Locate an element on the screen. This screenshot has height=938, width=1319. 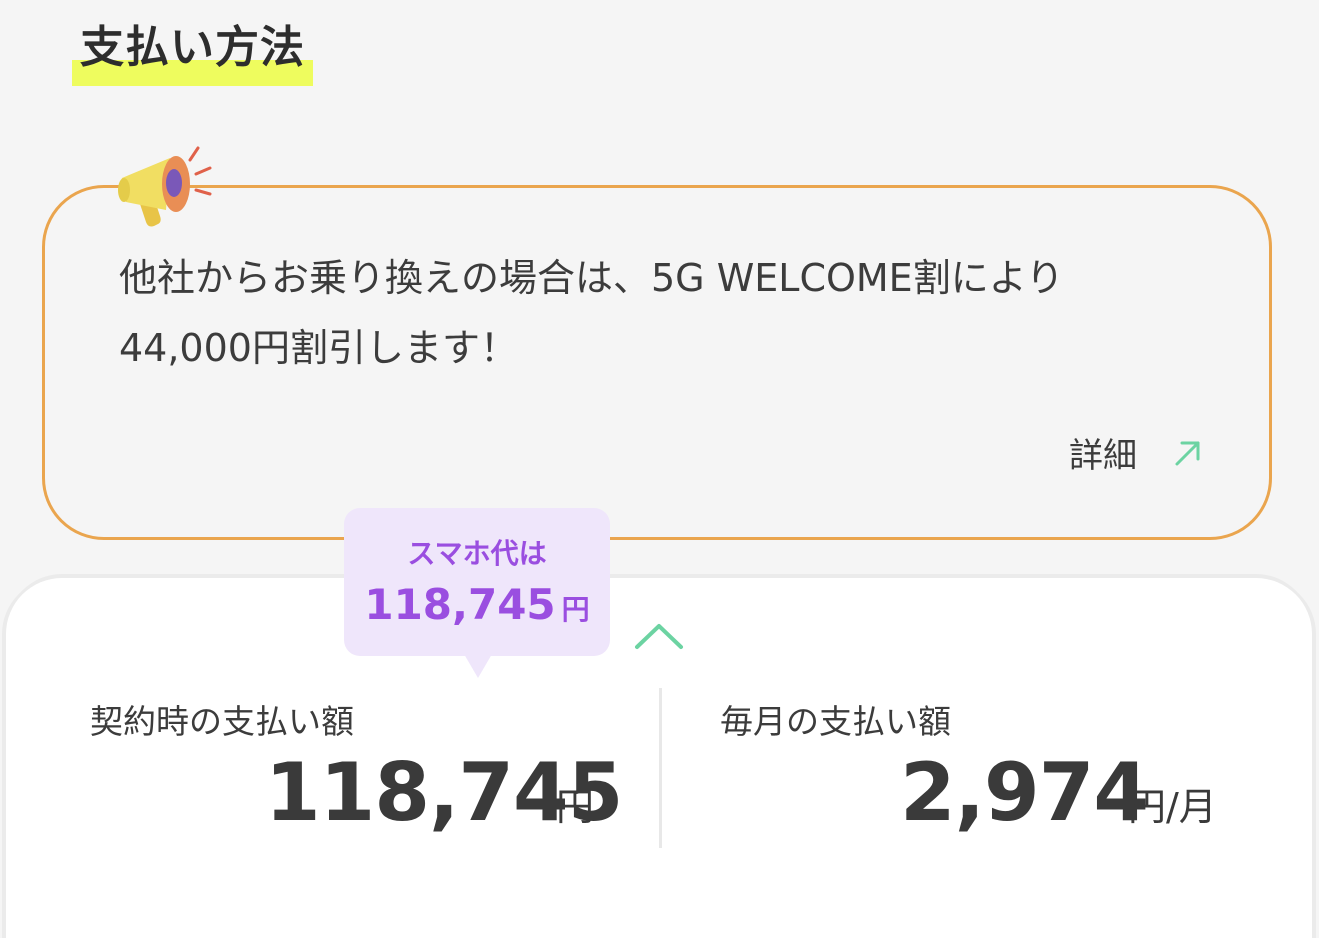
section-title: 支払い方法 is located at coordinates (192, 52).